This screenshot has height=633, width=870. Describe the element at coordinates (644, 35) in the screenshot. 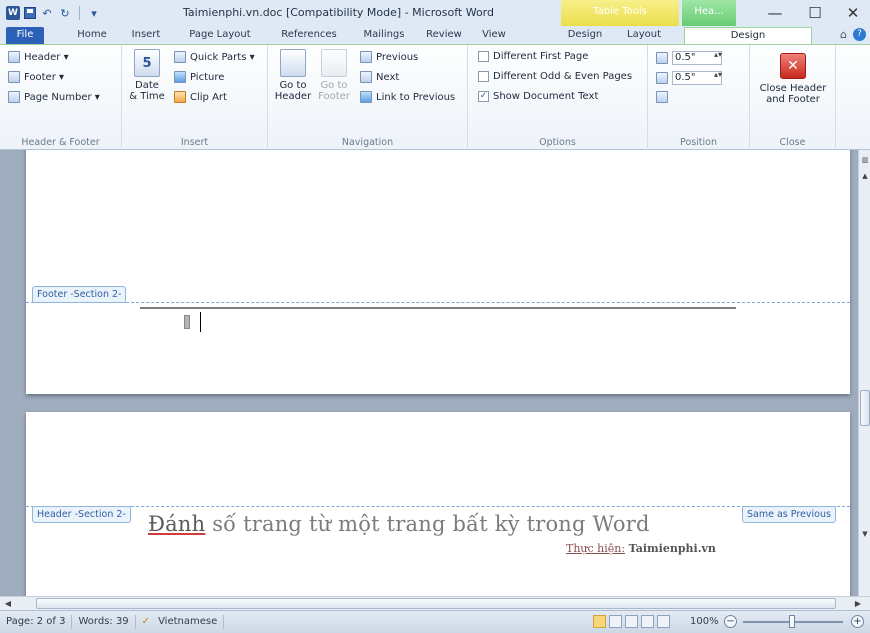

I see `tab-layout: Layout` at that location.